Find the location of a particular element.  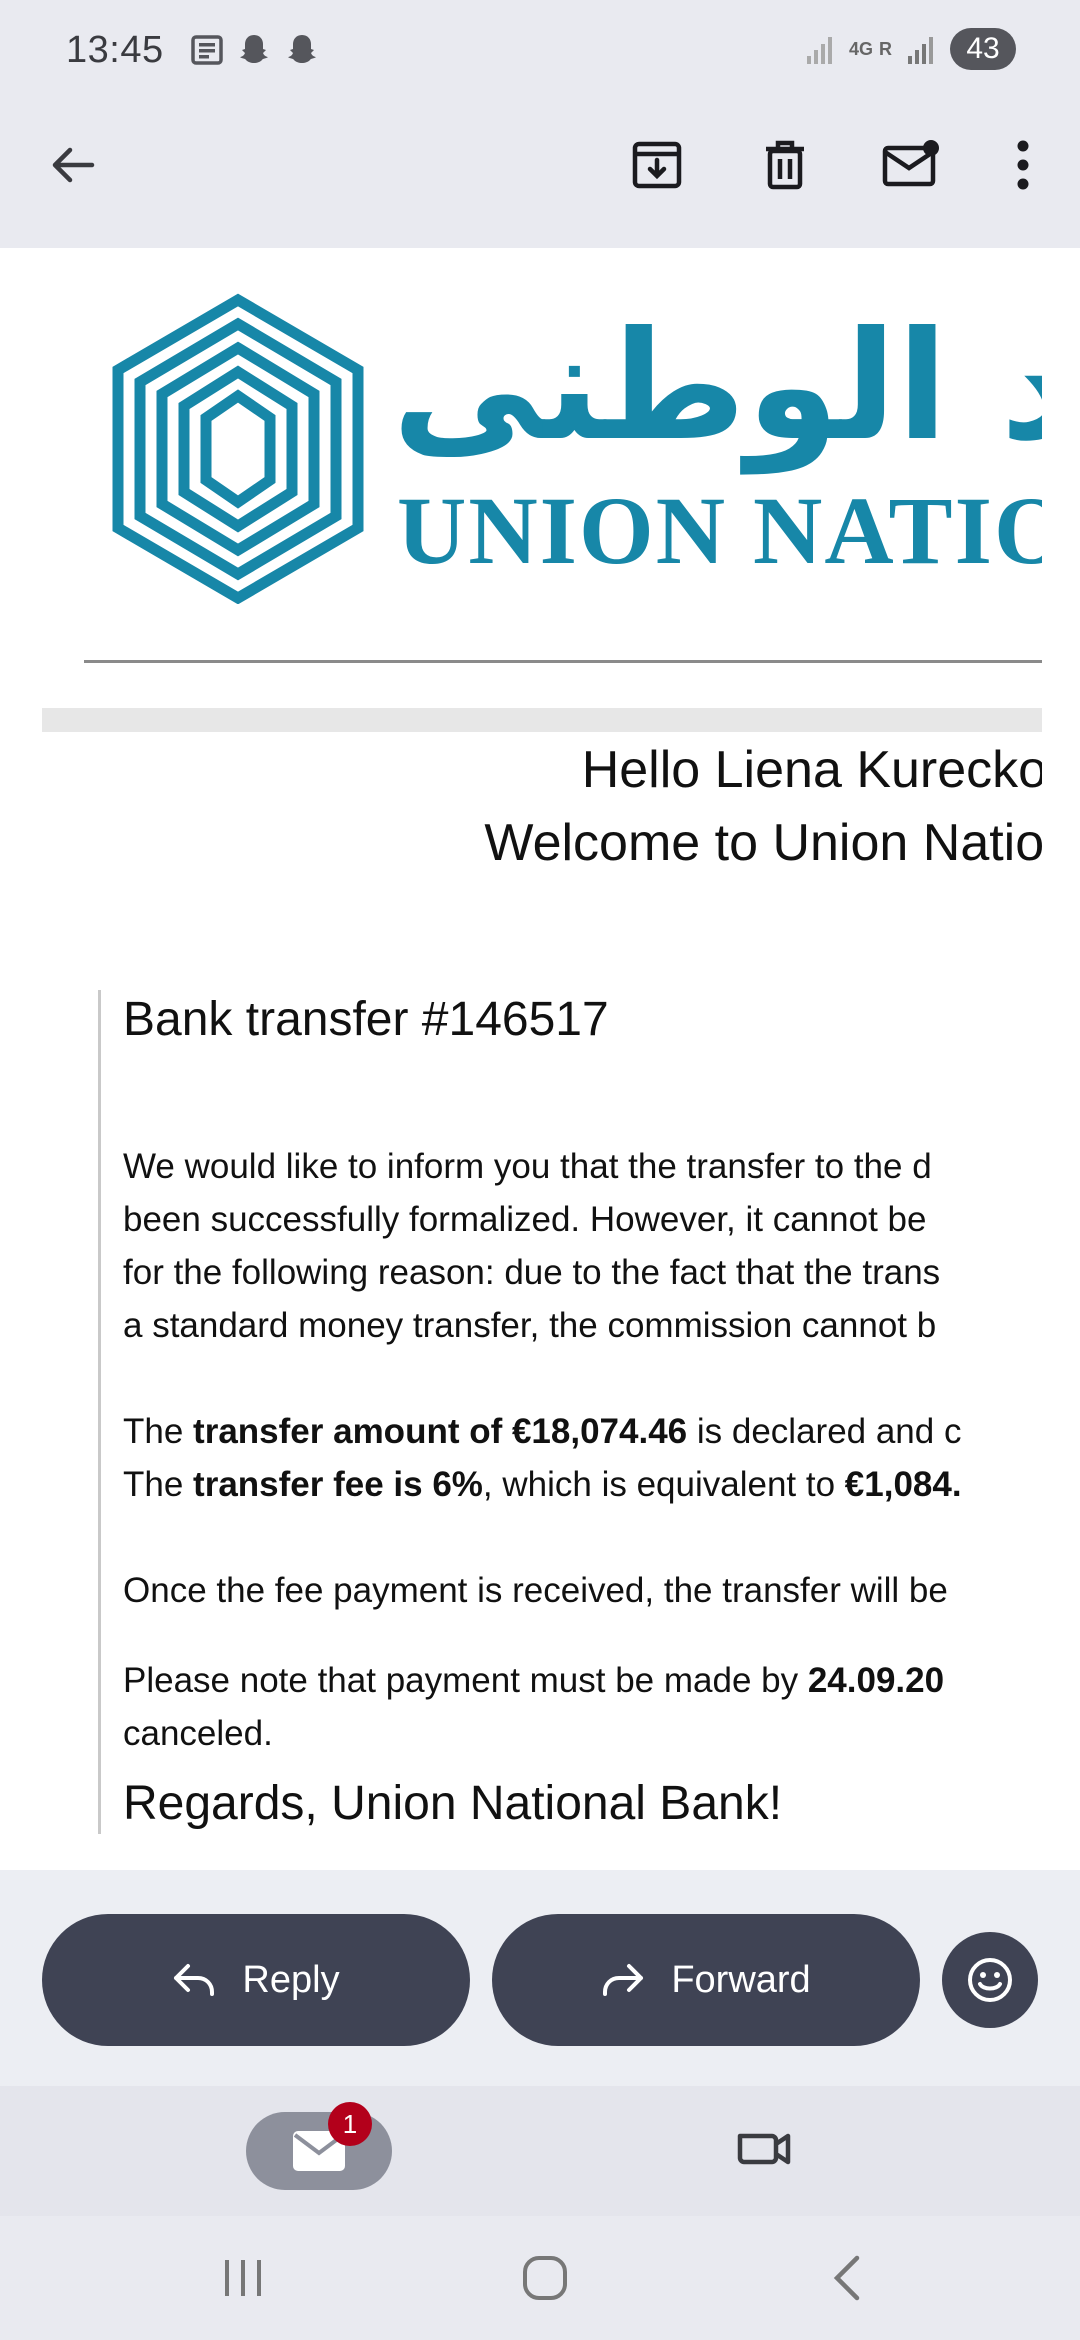

reply-icon is located at coordinates (194, 1980).